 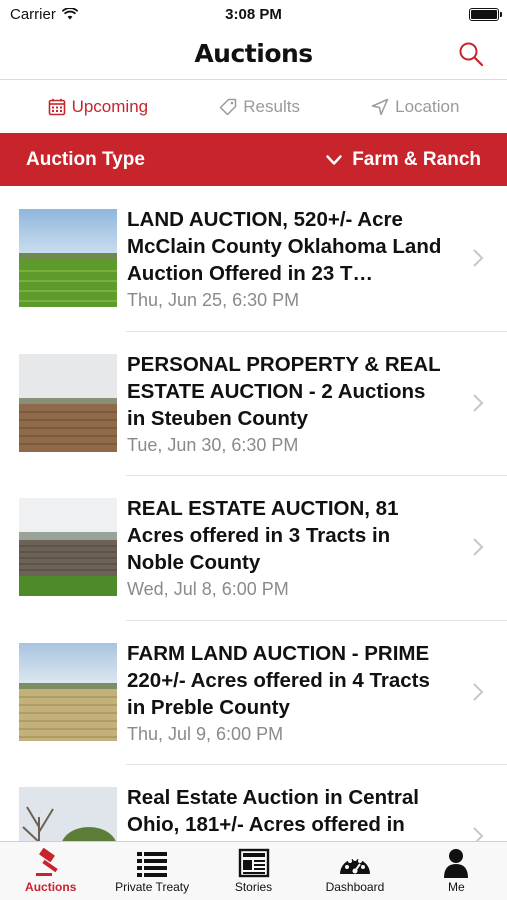 I want to click on gavel-icon, so click(x=46, y=862).